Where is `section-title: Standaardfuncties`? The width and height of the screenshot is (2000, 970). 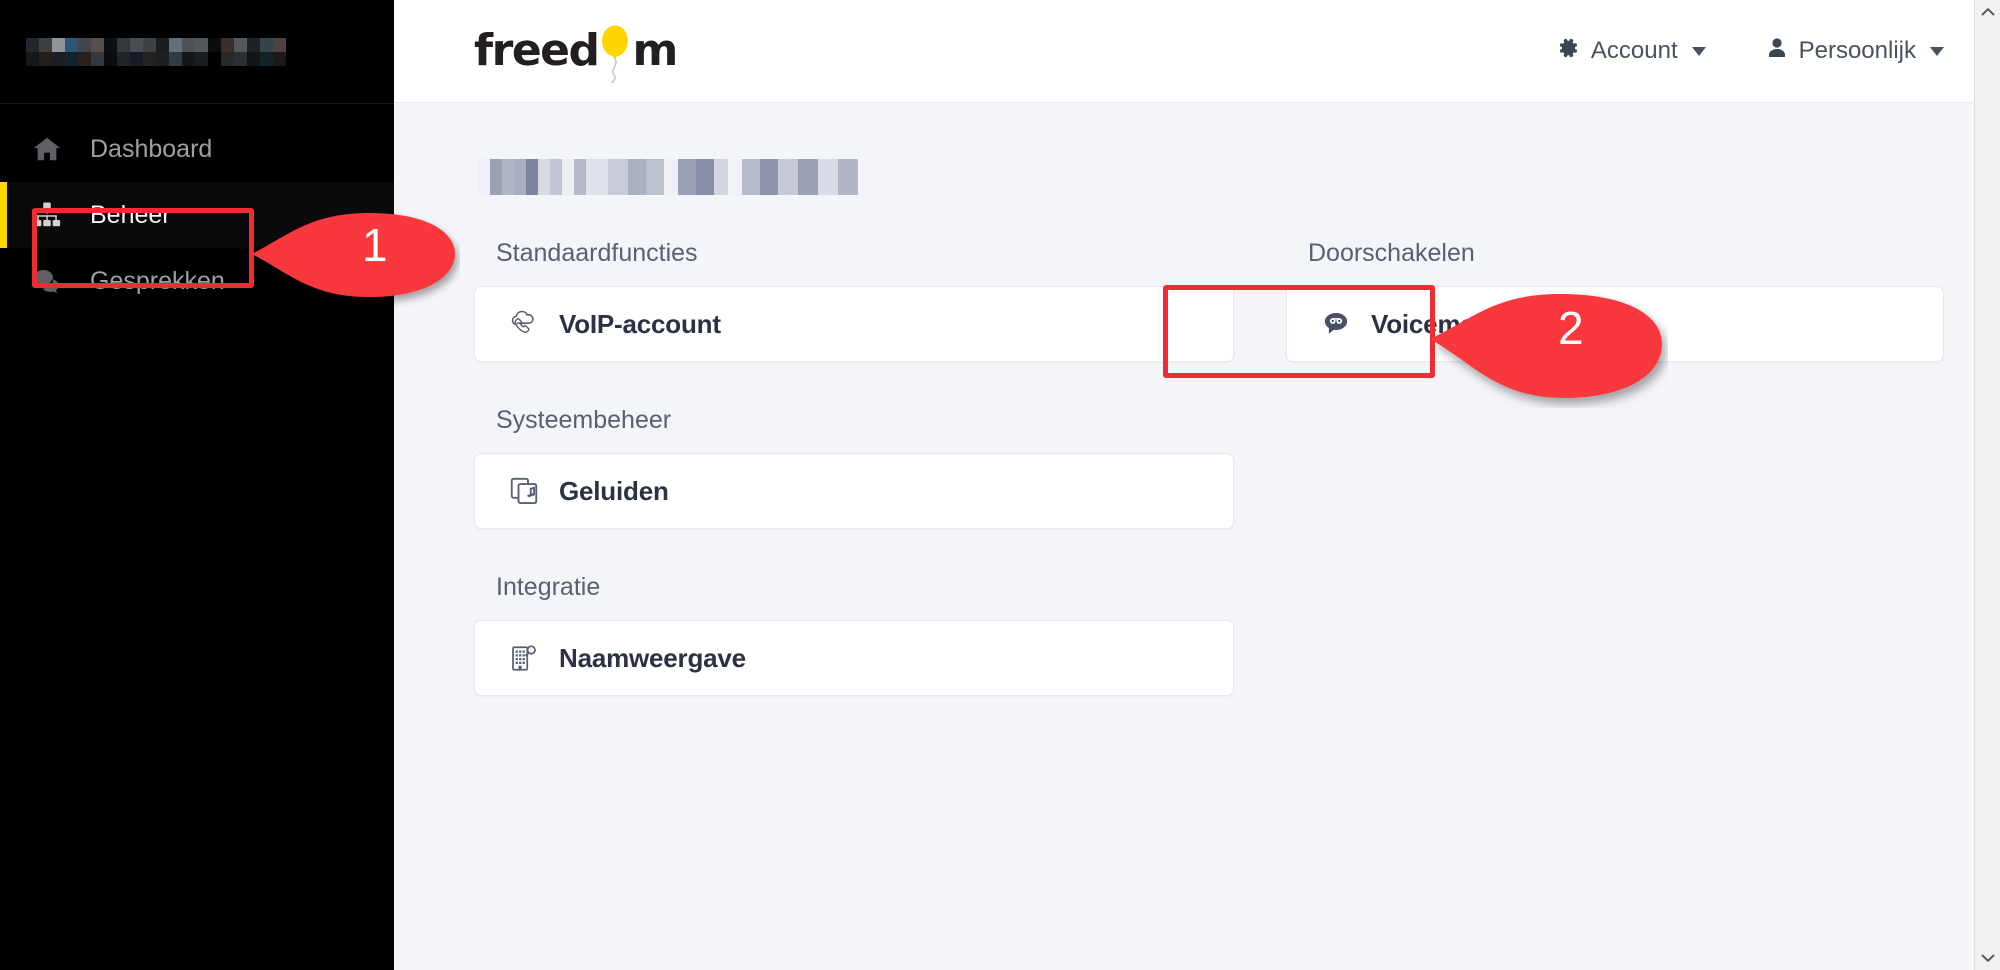
section-title: Standaardfuncties is located at coordinates (597, 253).